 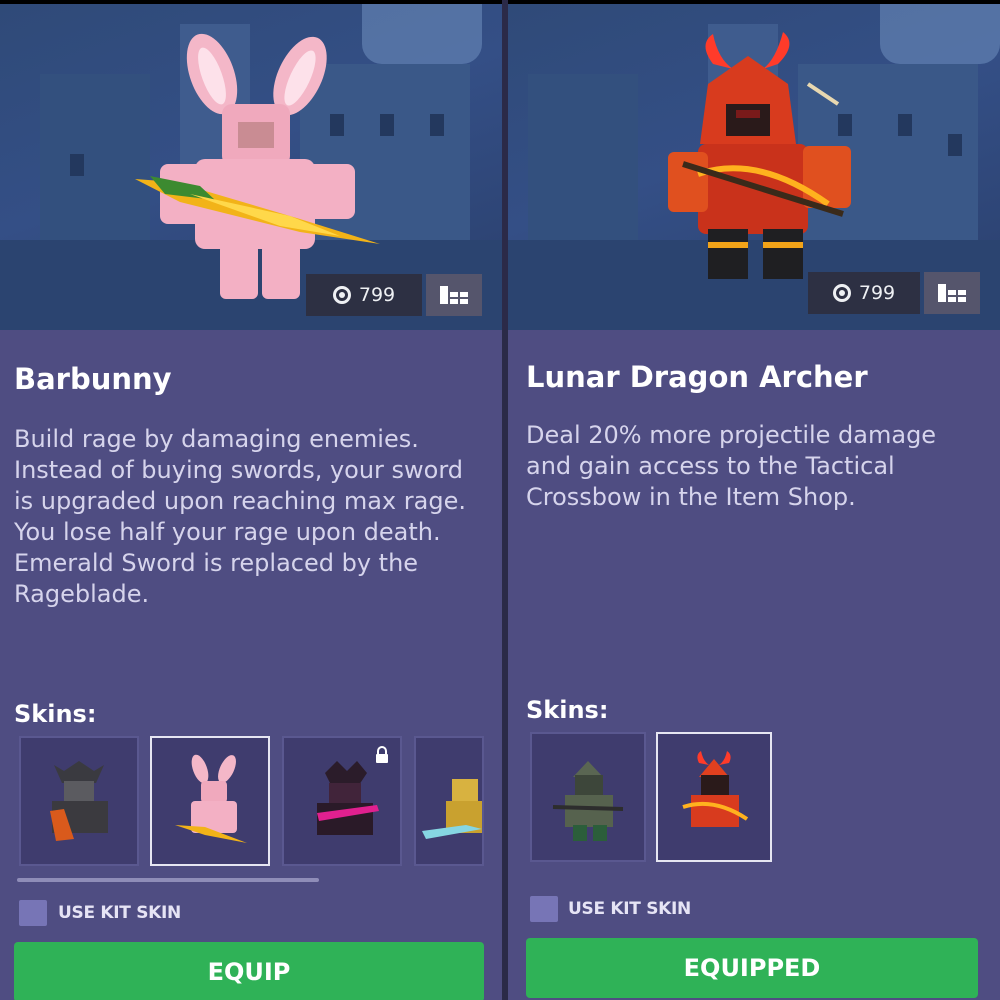 I want to click on skin-tile-dark-warrior, so click(x=79, y=801).